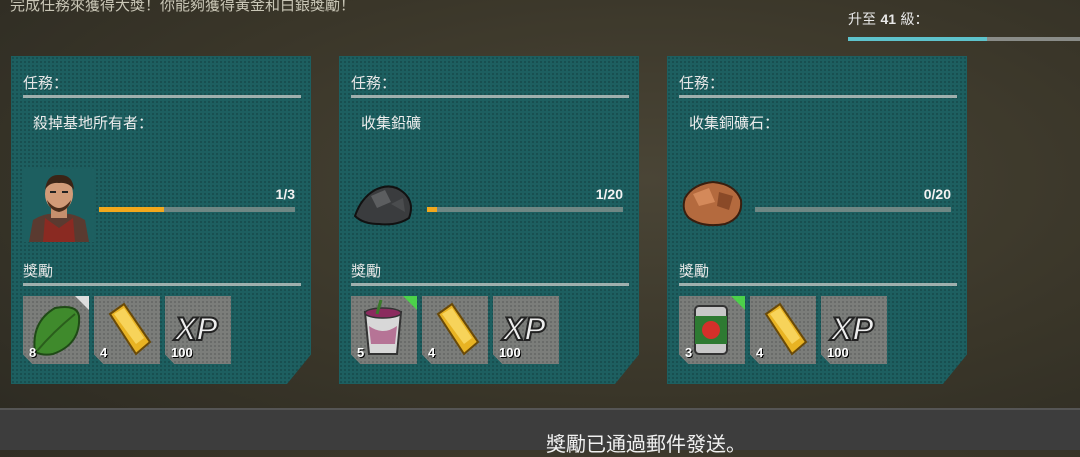 Image resolution: width=1080 pixels, height=457 pixels. What do you see at coordinates (646, 444) in the screenshot?
I see `footer-message: 獎勵已通過郵件發送。` at bounding box center [646, 444].